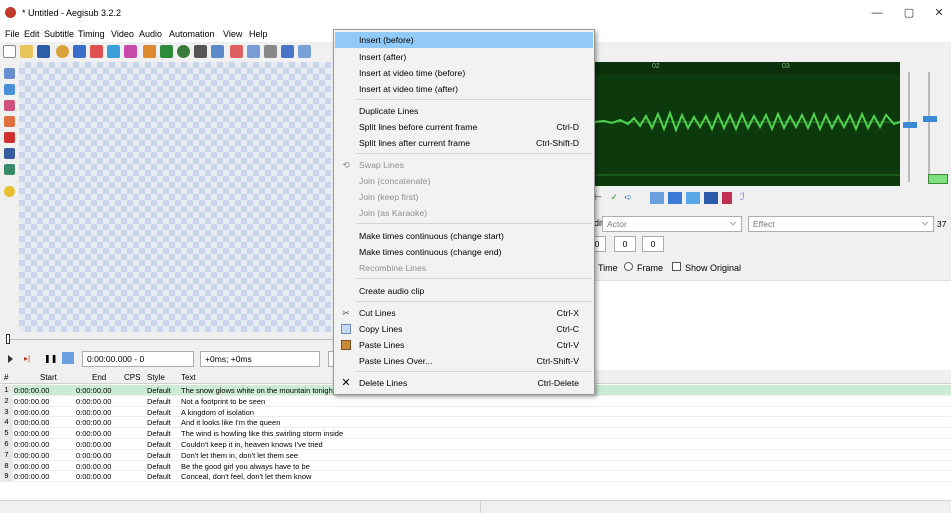 The width and height of the screenshot is (951, 513). Describe the element at coordinates (9, 191) in the screenshot. I see `help-icon` at that location.